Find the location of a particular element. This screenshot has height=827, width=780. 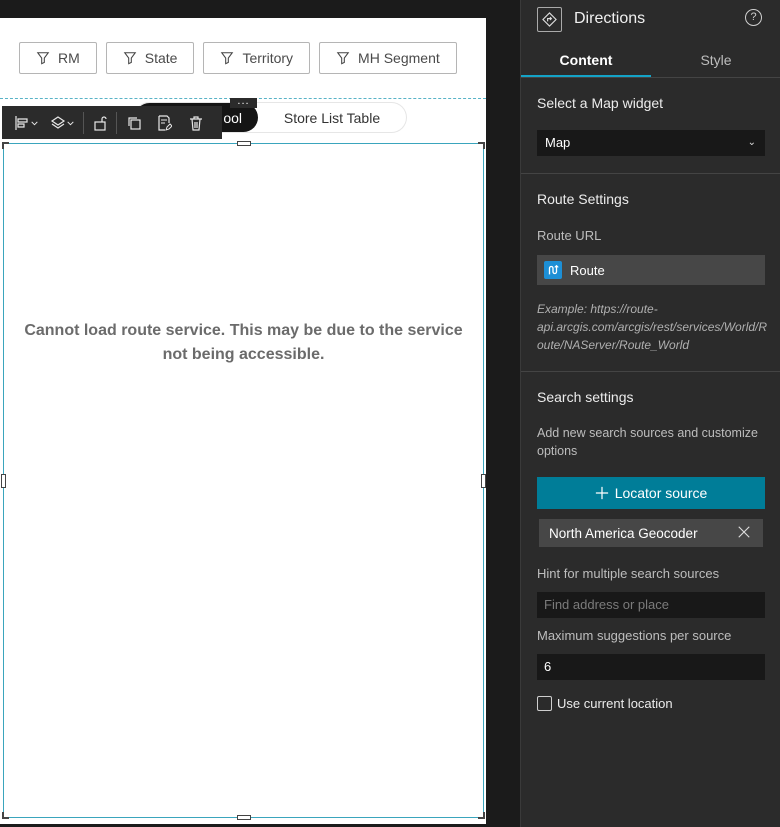

map-widget-select: Map ⌄ is located at coordinates (651, 143).